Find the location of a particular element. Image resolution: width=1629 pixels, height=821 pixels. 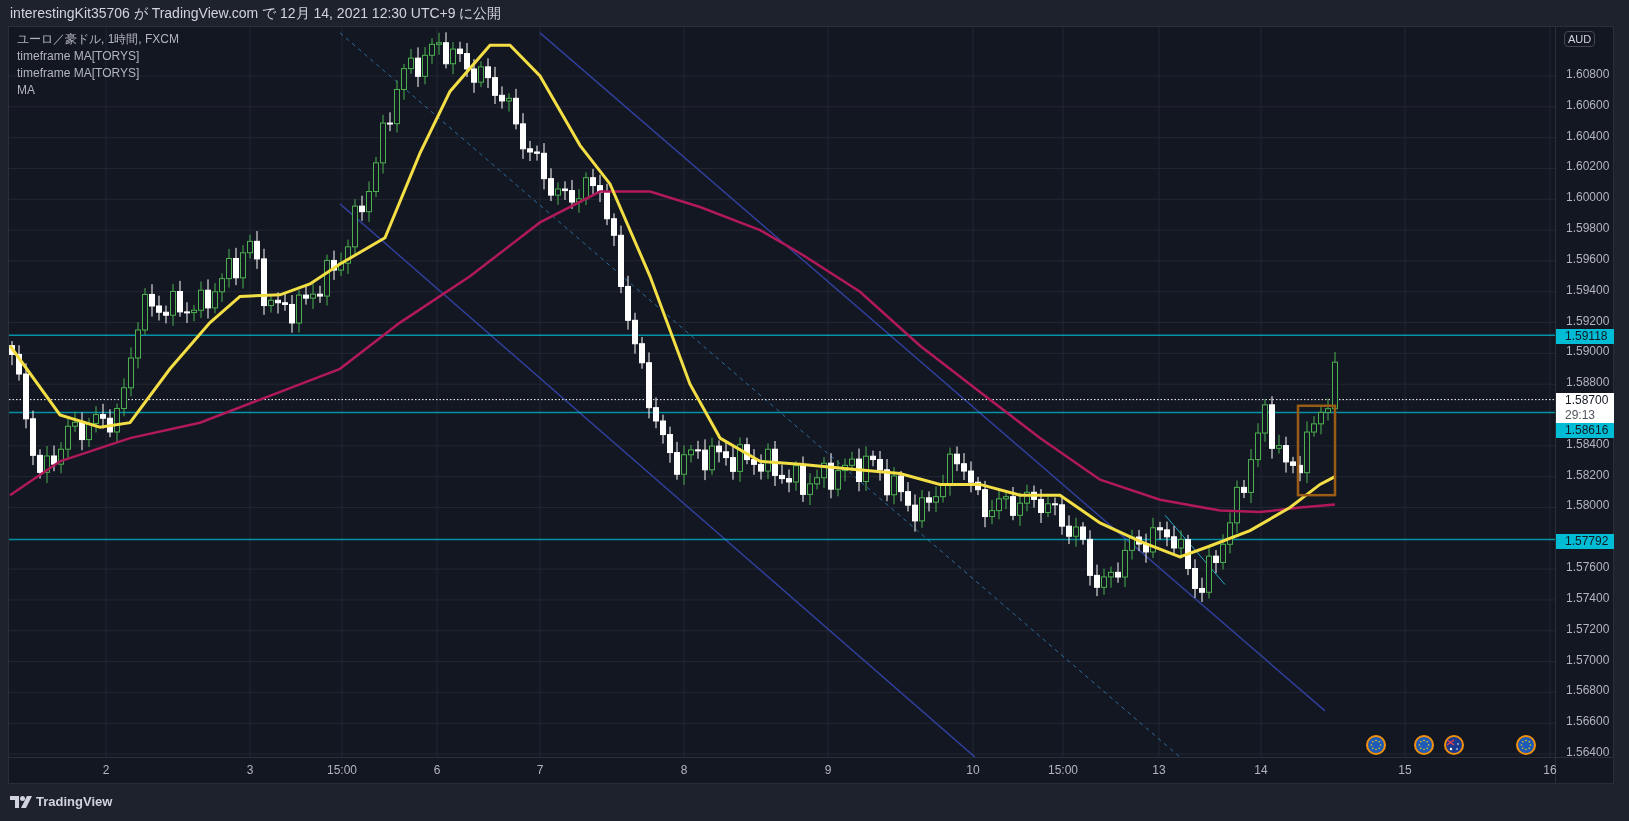

price-tick-label: 1.58400 is located at coordinates (1588, 443).